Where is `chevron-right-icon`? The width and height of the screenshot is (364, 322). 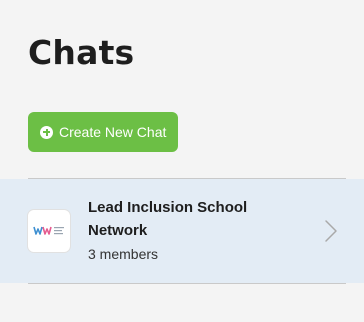 chevron-right-icon is located at coordinates (331, 231).